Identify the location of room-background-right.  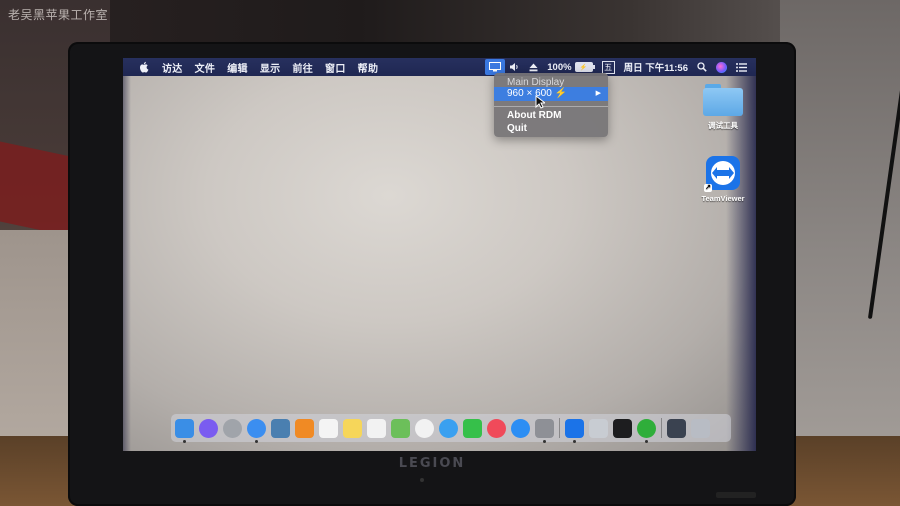
(840, 253).